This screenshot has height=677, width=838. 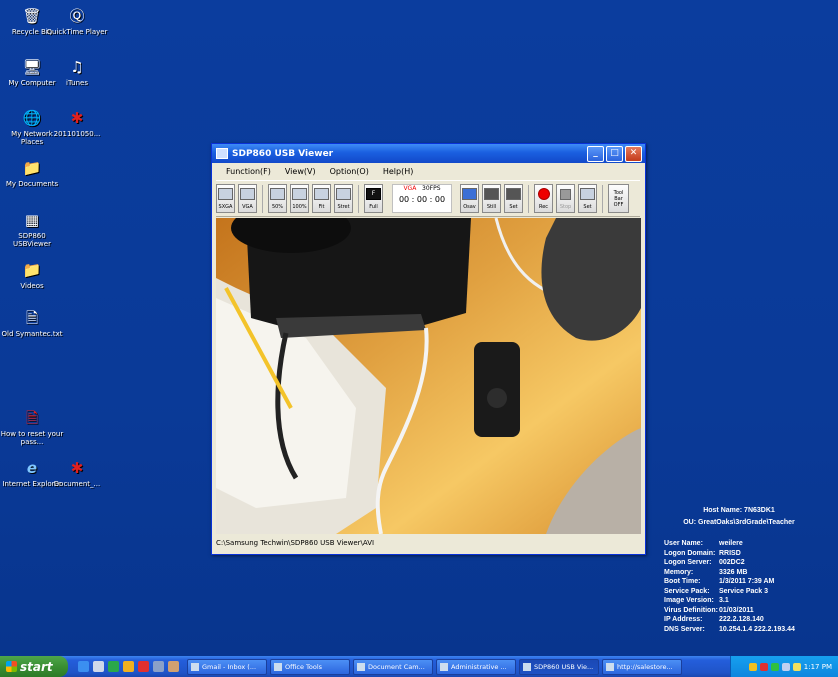 What do you see at coordinates (32, 323) in the screenshot?
I see `desktop-icon-symantec: 🗎 Old Symantec.txt` at bounding box center [32, 323].